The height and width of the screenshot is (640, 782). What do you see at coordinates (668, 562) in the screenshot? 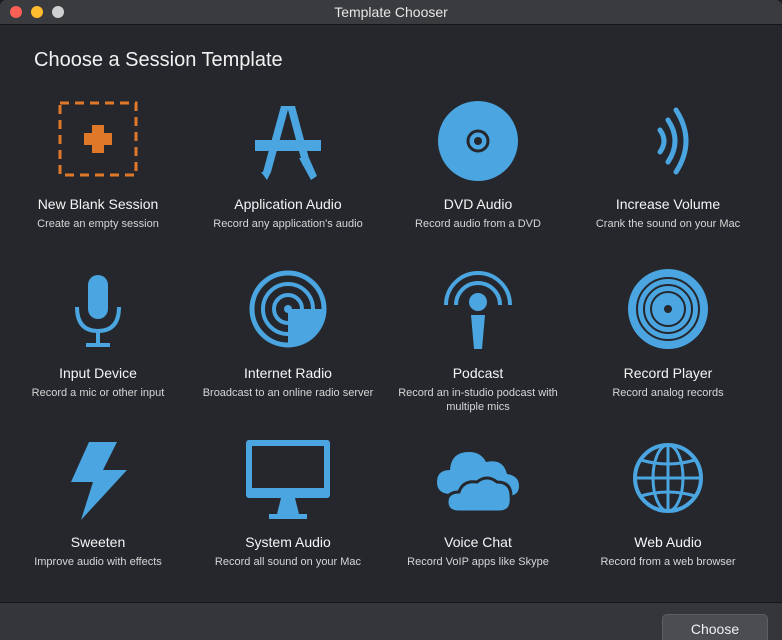
I see `template-description: Record from a web browser` at bounding box center [668, 562].